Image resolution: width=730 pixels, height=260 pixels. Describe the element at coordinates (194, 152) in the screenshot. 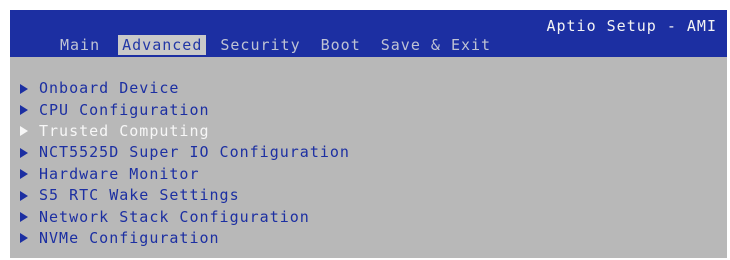

I see `menu-item-label: NCT5525D Super IO Configuration` at that location.